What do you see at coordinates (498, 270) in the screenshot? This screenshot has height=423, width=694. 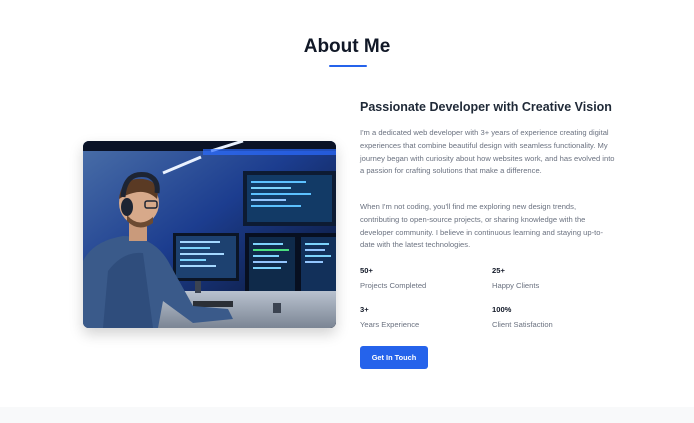 I see `stat-value: 25+` at bounding box center [498, 270].